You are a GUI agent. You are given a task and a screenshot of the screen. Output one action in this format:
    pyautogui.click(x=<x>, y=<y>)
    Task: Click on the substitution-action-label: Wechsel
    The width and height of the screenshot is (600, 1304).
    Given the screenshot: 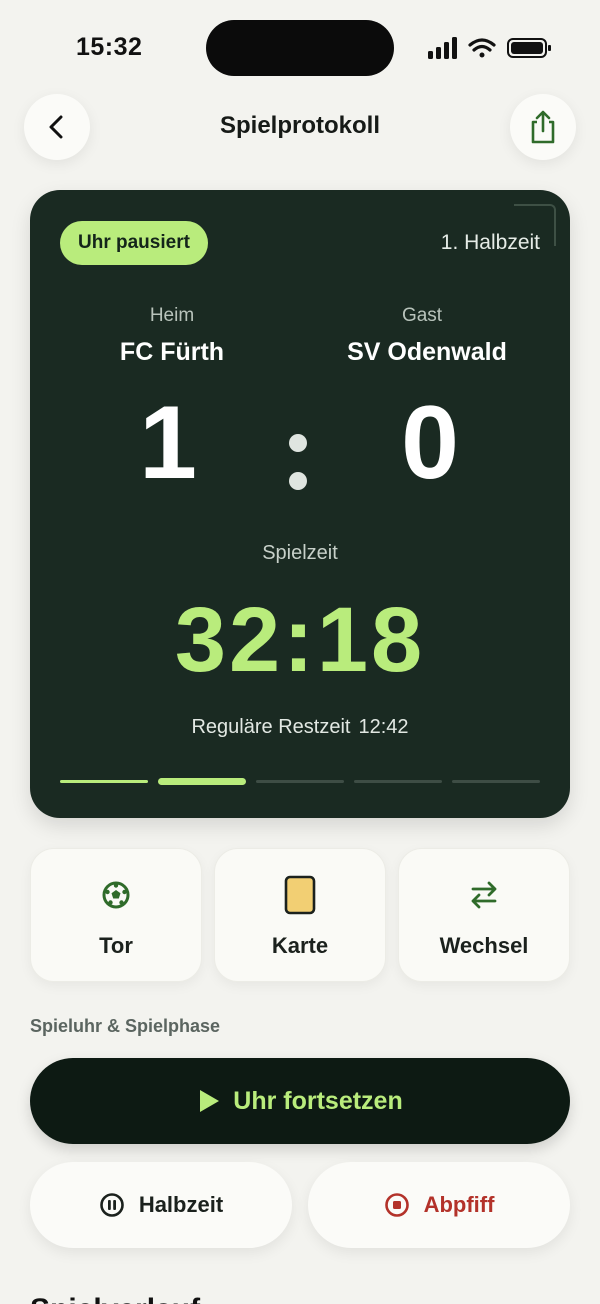 What is the action you would take?
    pyautogui.click(x=484, y=945)
    